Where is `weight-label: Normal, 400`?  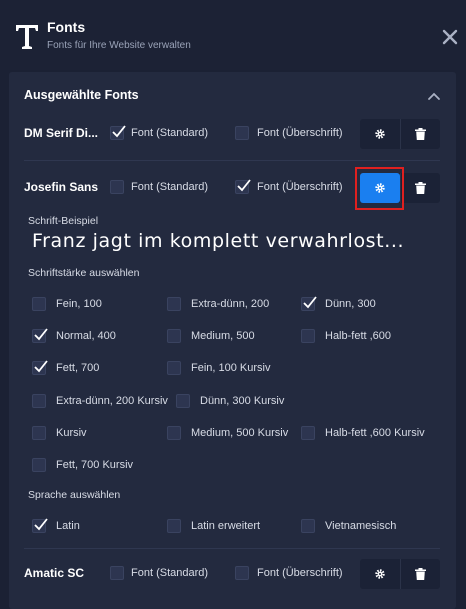
weight-label: Normal, 400 is located at coordinates (86, 336).